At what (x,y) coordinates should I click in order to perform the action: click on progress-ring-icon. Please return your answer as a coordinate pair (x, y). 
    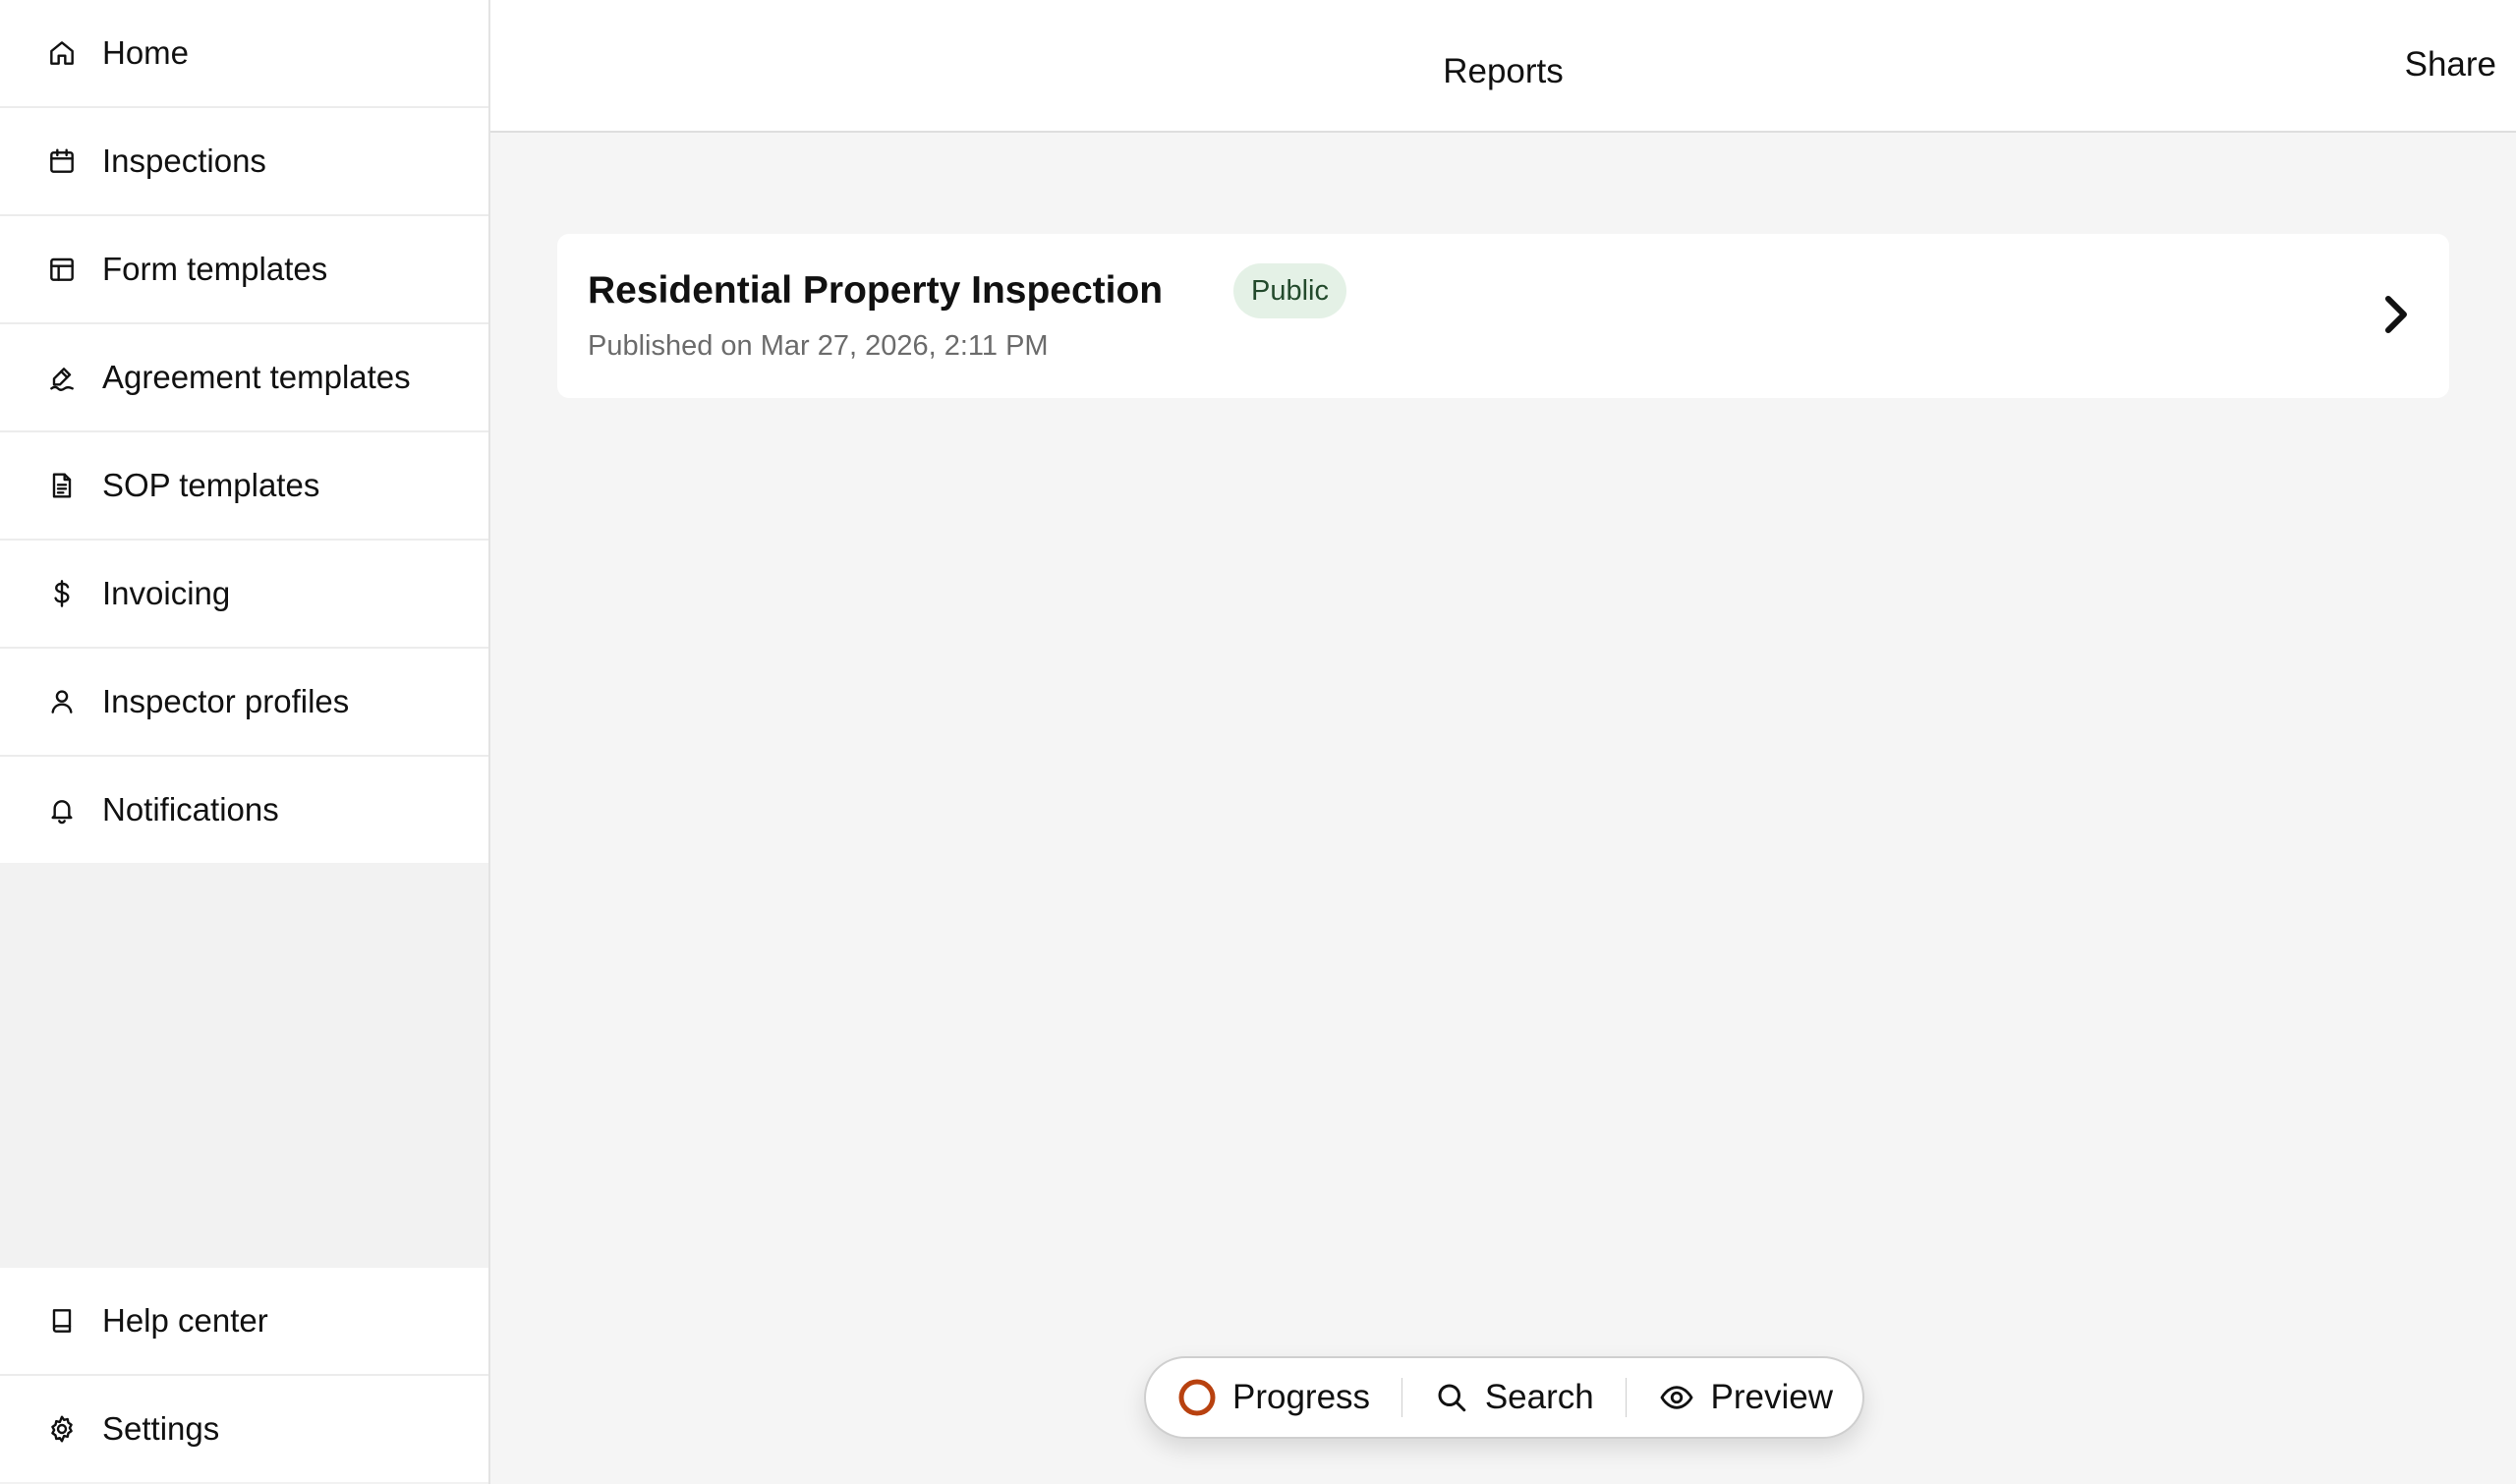
    Looking at the image, I should click on (1197, 1397).